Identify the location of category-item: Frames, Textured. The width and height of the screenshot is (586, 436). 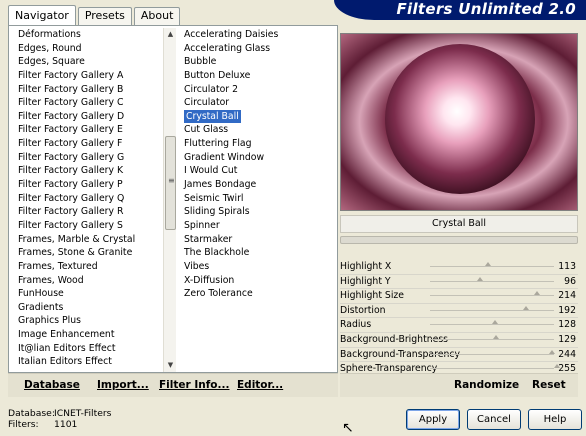
(88, 267).